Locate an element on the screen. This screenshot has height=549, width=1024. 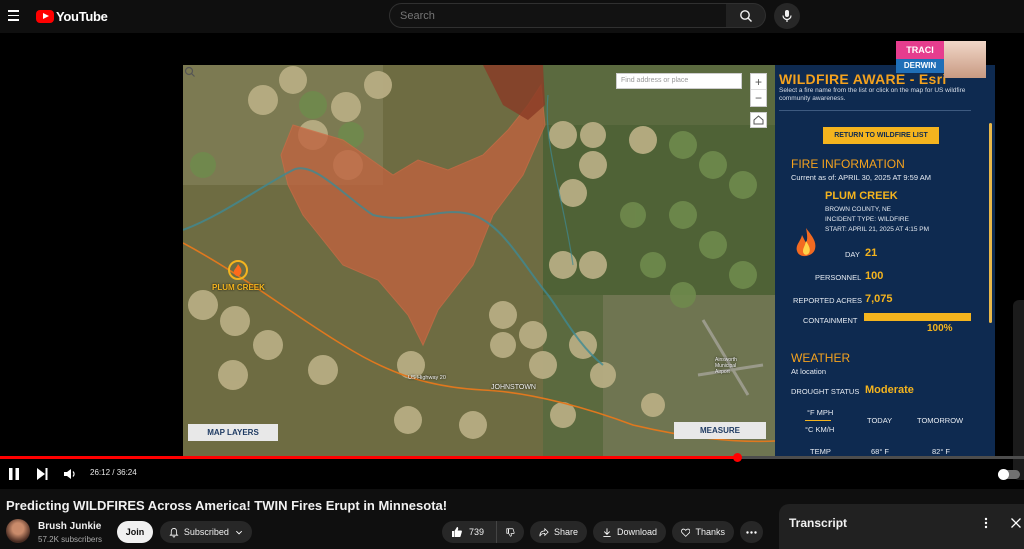
zoom-in-button: + is located at coordinates (758, 82).